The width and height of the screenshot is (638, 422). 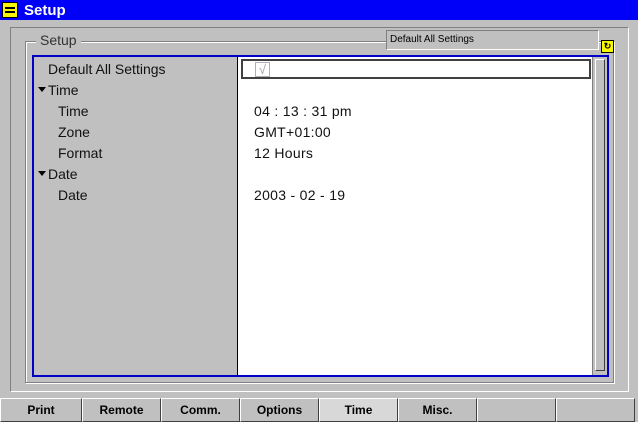 I want to click on tab-options: Options, so click(x=279, y=410).